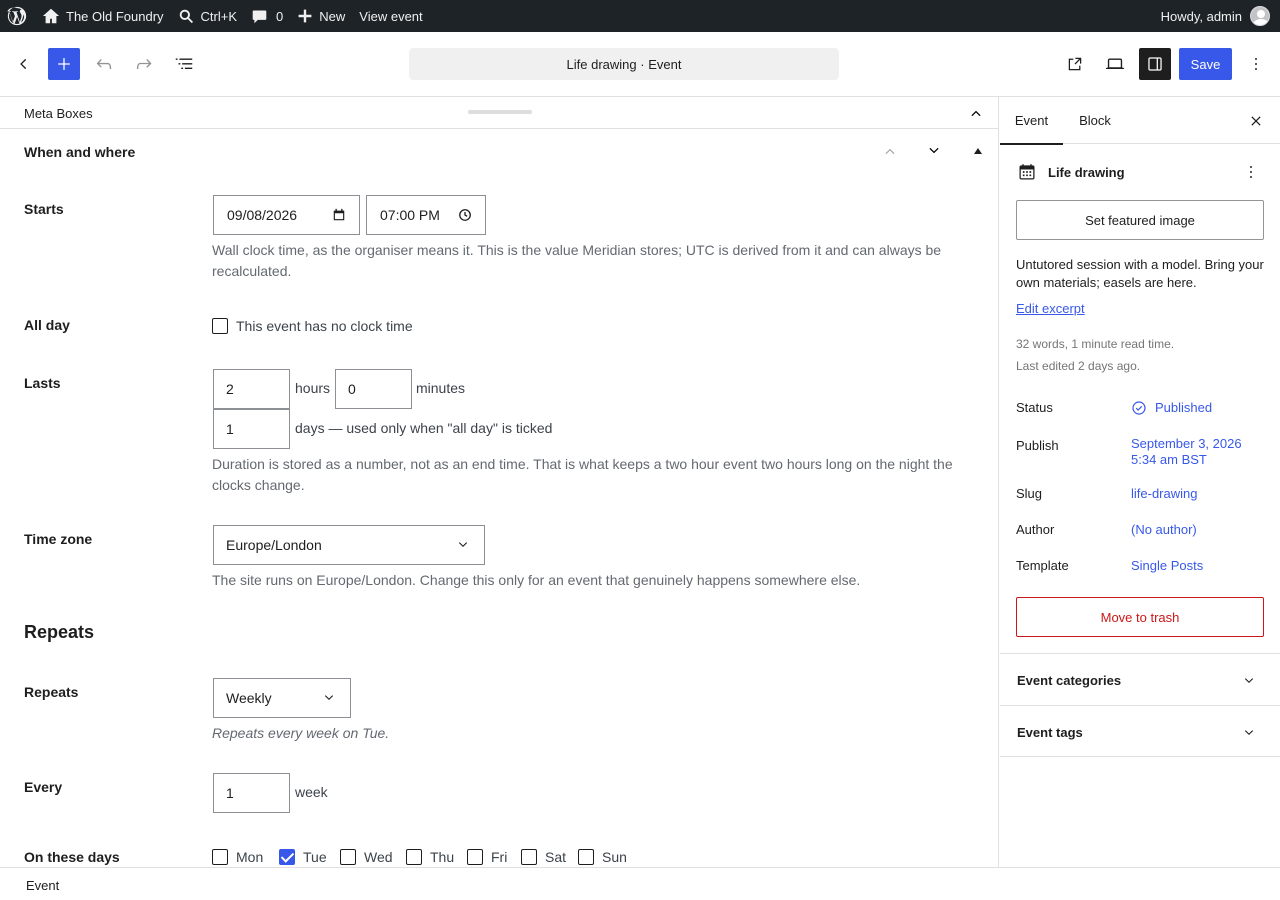 Image resolution: width=1280 pixels, height=900 pixels. I want to click on tab-event-label: Event, so click(1031, 120).